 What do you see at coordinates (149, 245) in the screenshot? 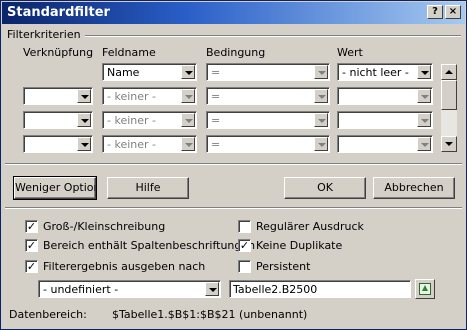
I see `has-headers-label: Bereich enthält Spaltenbeschriftungen` at bounding box center [149, 245].